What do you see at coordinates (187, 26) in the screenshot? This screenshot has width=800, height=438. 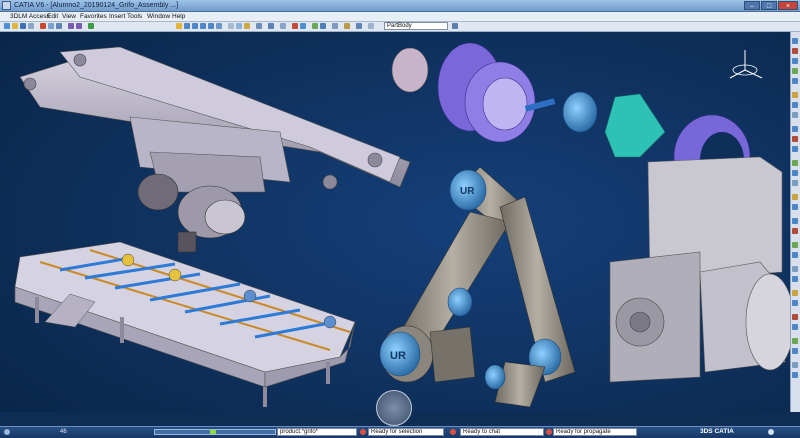 I see `pan-icon` at bounding box center [187, 26].